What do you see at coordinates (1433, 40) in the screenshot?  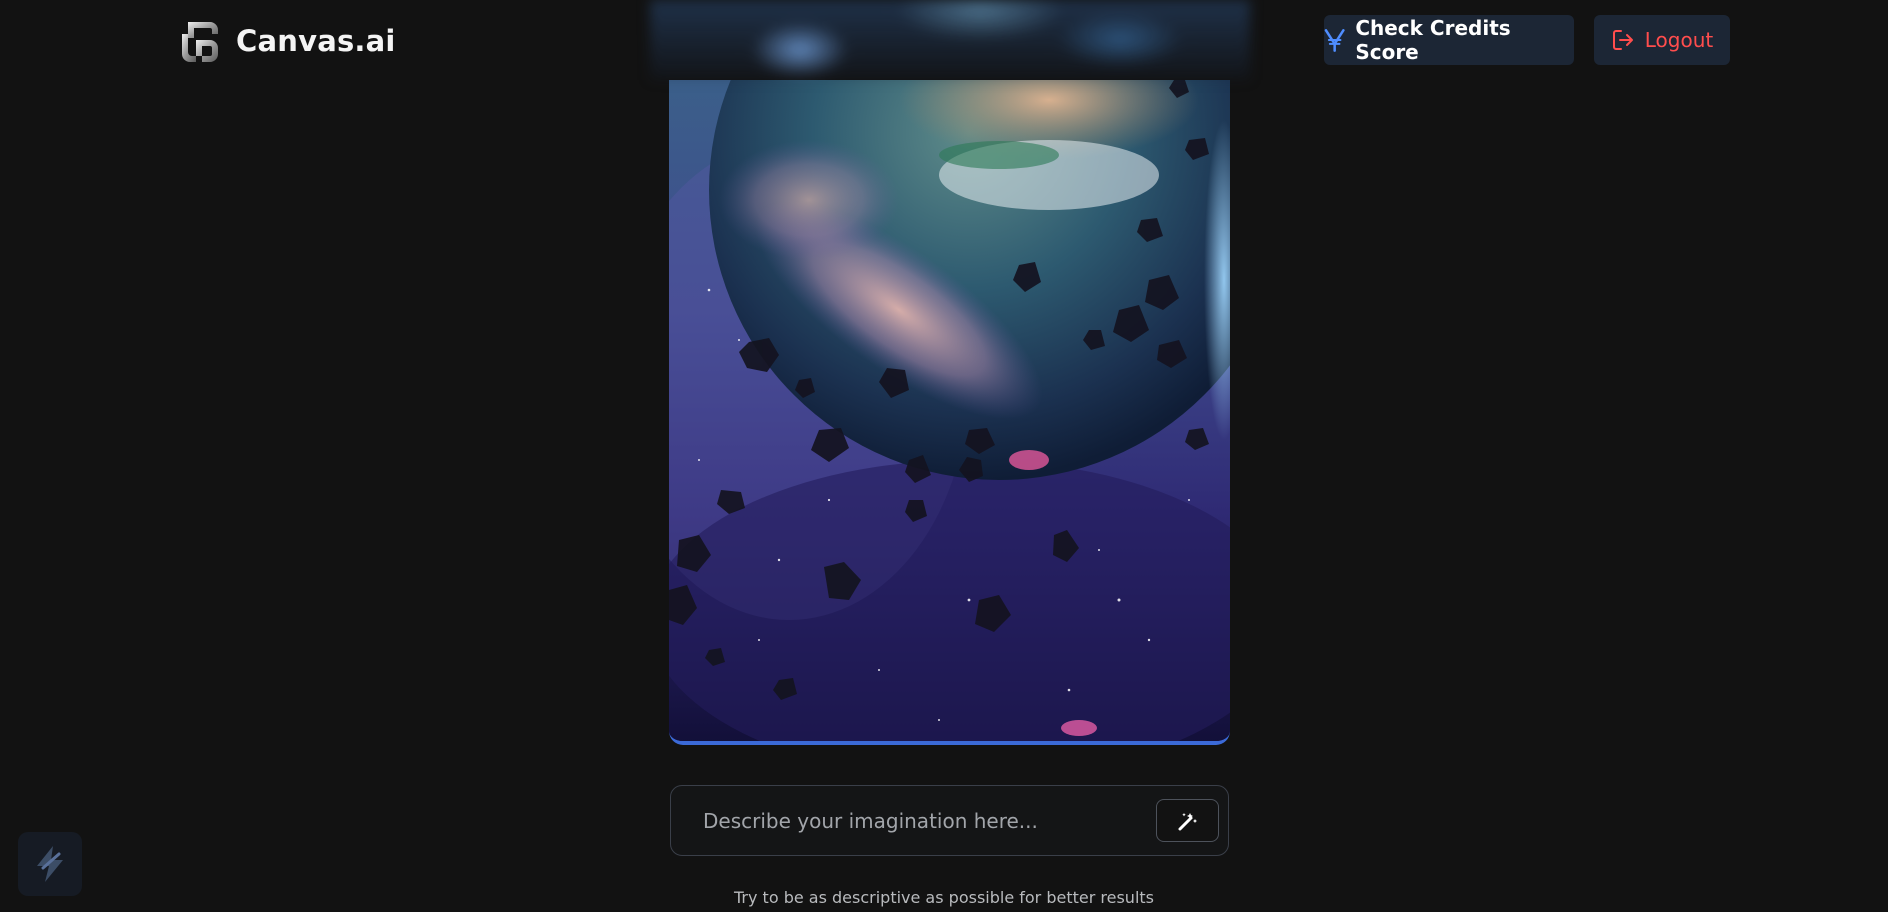 I see `check-credits-label: Check Credits Score` at bounding box center [1433, 40].